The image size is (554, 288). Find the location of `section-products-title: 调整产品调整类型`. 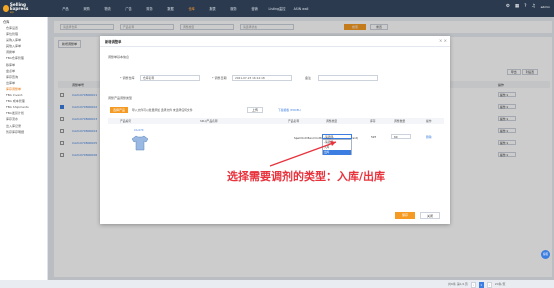

section-products-title: 调整产品调整类型 is located at coordinates (120, 98).